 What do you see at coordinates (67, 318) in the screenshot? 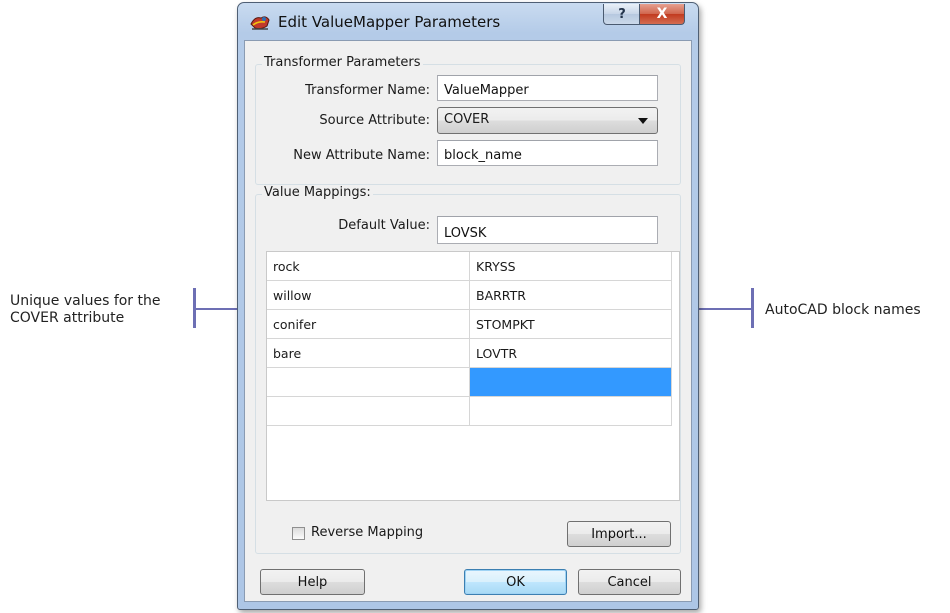
I see `left-annotation-line2: COVER attribute` at bounding box center [67, 318].